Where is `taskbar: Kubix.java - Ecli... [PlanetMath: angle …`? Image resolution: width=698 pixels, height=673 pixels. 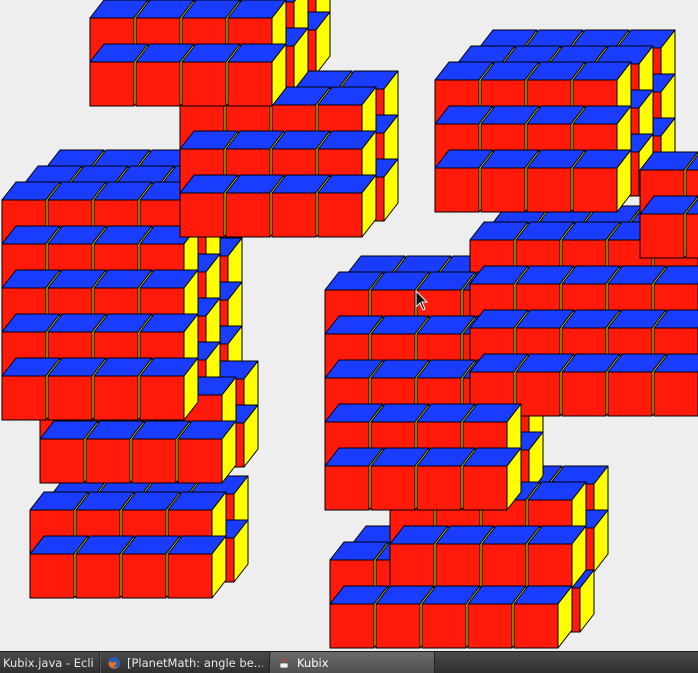
taskbar: Kubix.java - Ecli... [PlanetMath: angle … is located at coordinates (349, 662).